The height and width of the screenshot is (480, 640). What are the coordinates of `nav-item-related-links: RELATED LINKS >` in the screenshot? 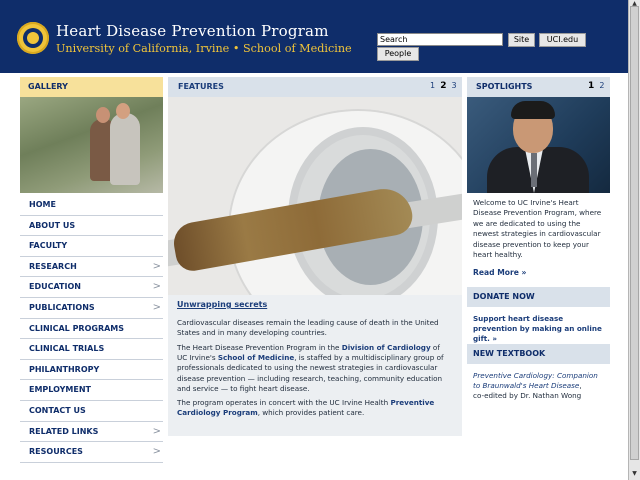 It's located at (91, 432).